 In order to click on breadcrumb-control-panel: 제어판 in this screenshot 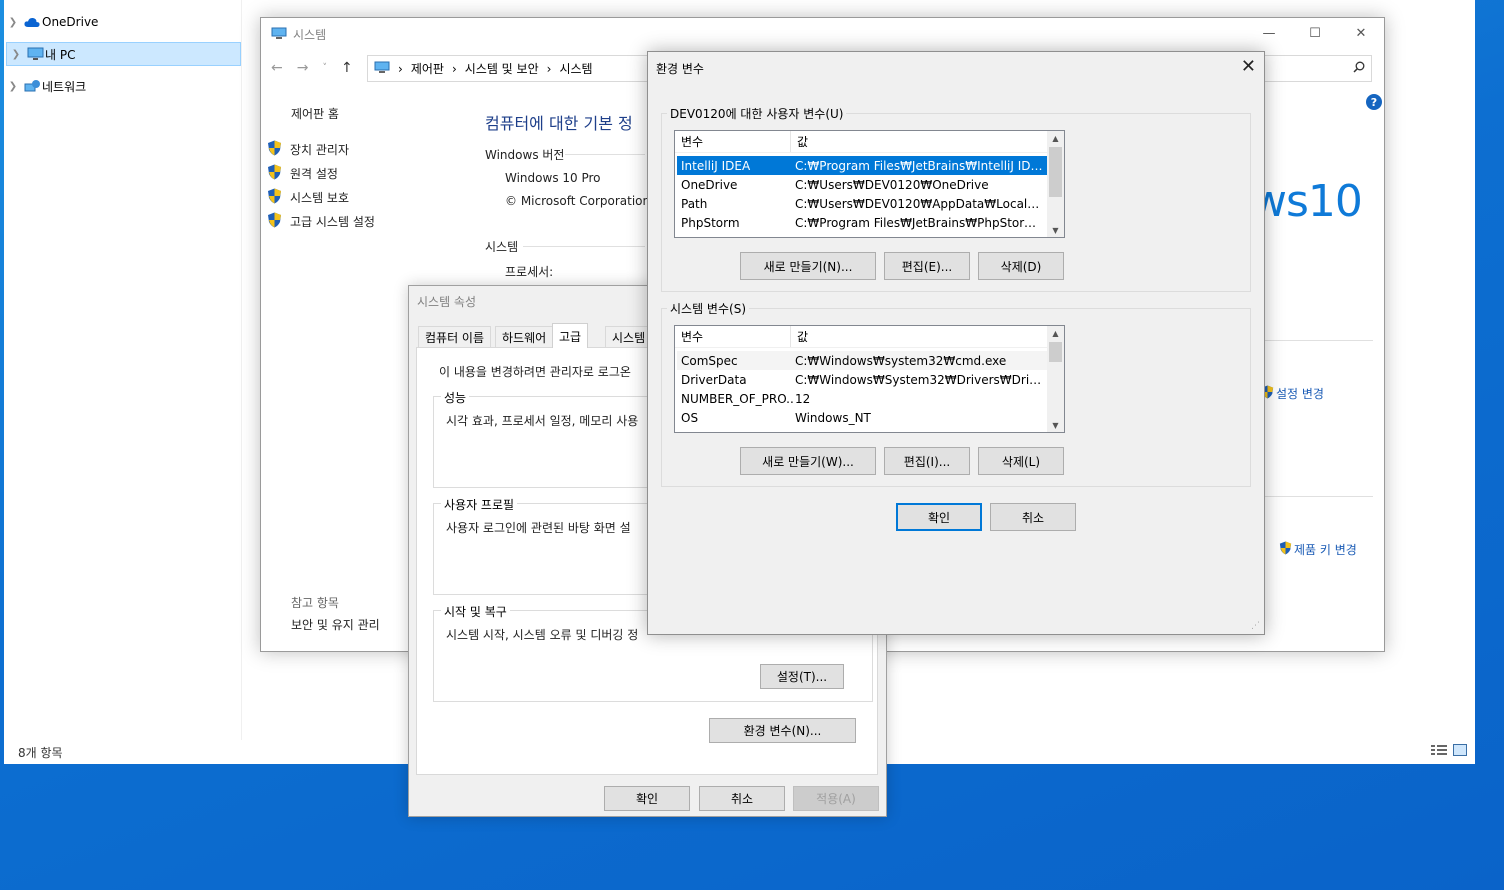, I will do `click(427, 68)`.